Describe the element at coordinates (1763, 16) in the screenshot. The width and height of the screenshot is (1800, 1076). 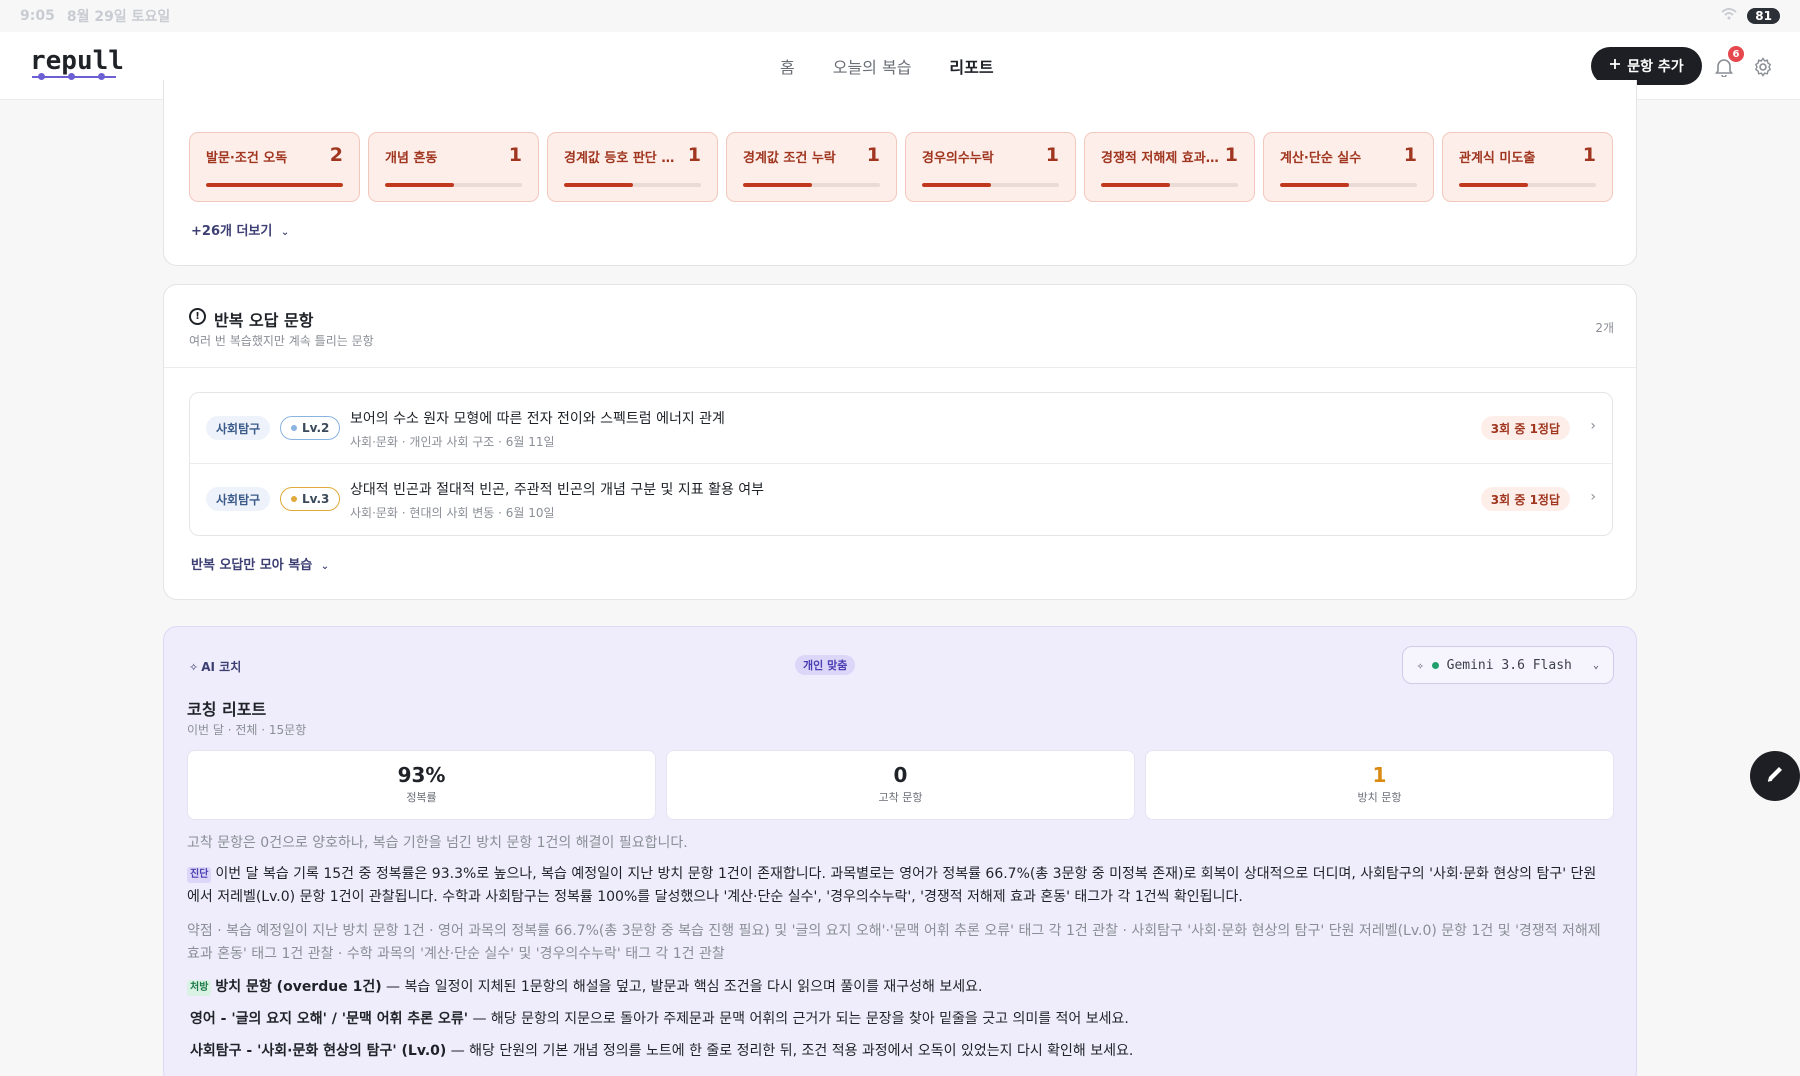
I see `battery-indicator: 81` at that location.